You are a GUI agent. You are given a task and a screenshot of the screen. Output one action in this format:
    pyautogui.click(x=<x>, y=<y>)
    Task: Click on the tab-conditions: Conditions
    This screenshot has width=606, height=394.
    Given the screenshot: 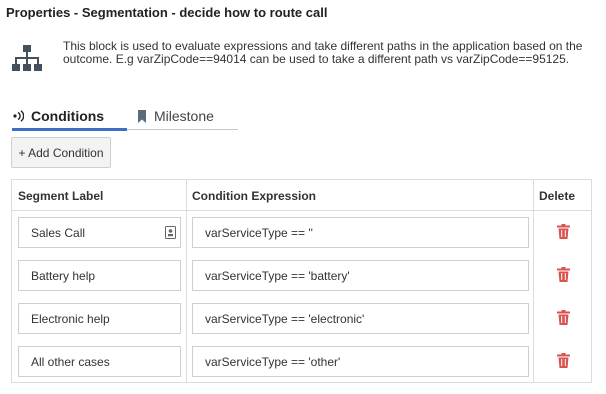 What is the action you would take?
    pyautogui.click(x=69, y=116)
    